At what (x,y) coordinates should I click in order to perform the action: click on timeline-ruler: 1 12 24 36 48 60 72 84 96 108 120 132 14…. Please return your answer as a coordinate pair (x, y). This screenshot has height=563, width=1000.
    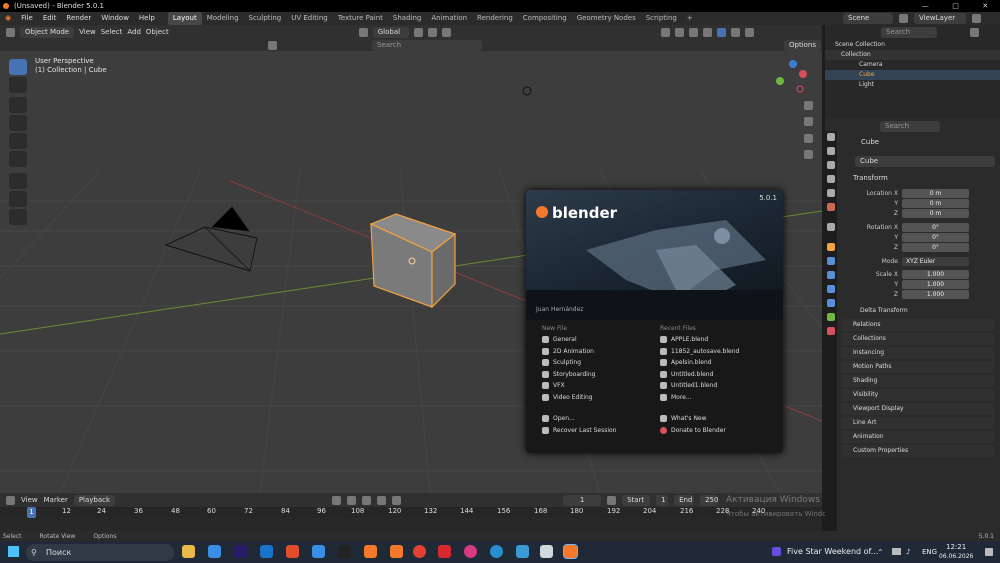
    Looking at the image, I should click on (411, 512).